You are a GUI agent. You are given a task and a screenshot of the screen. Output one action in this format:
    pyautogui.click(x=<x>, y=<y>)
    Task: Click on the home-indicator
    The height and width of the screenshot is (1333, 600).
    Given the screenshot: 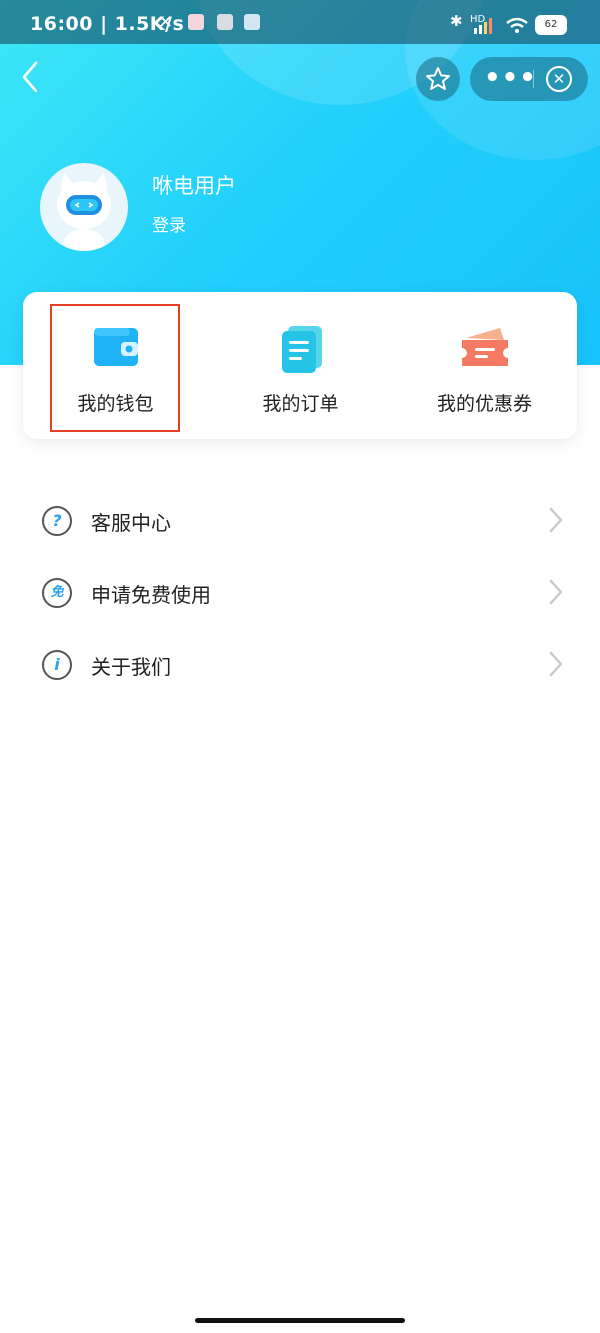 What is the action you would take?
    pyautogui.click(x=300, y=1320)
    